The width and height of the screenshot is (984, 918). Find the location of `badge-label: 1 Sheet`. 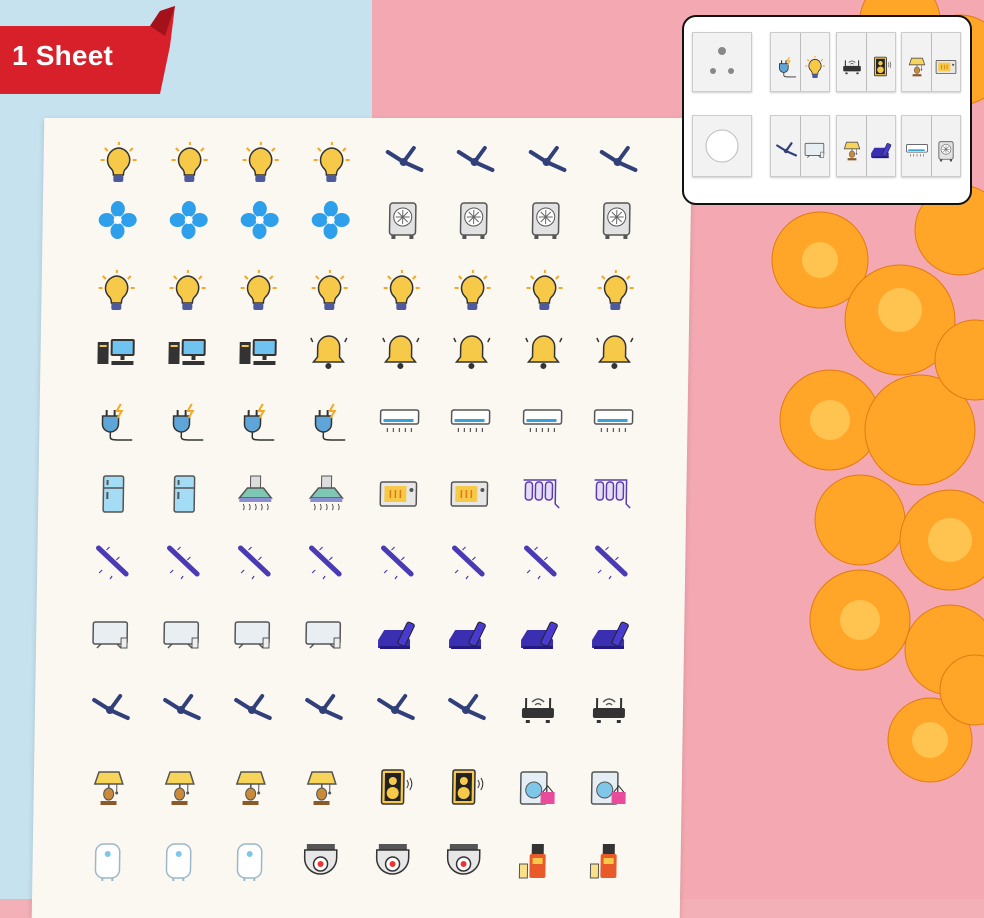

badge-label: 1 Sheet is located at coordinates (62, 55).